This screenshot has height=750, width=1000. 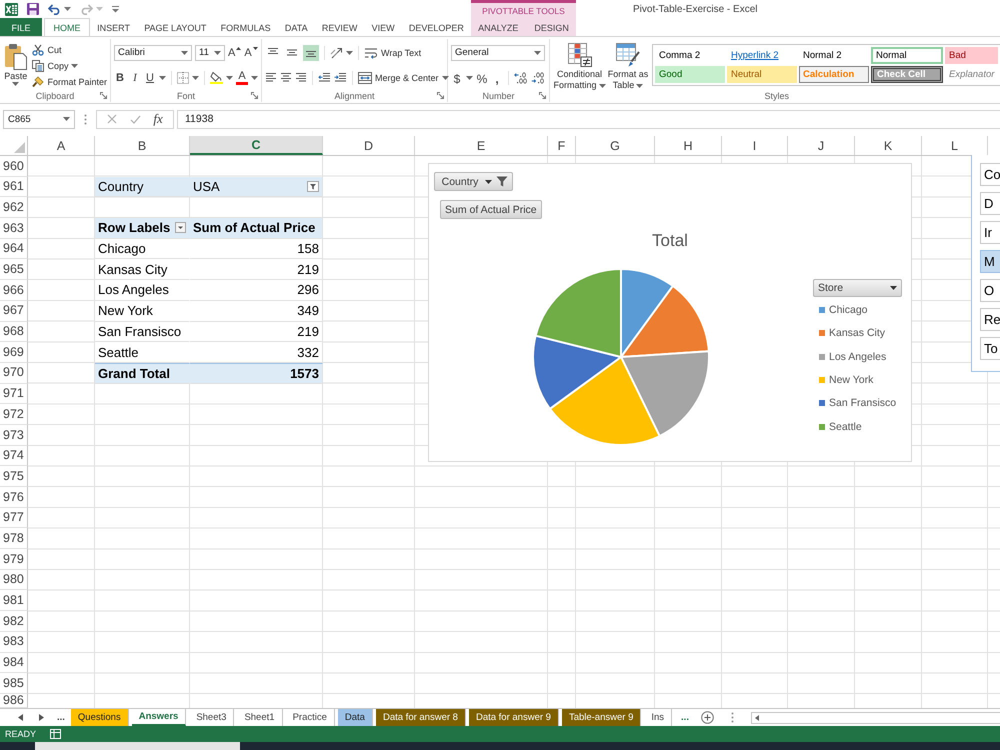 I want to click on cell-style-item: Good, so click(x=690, y=74).